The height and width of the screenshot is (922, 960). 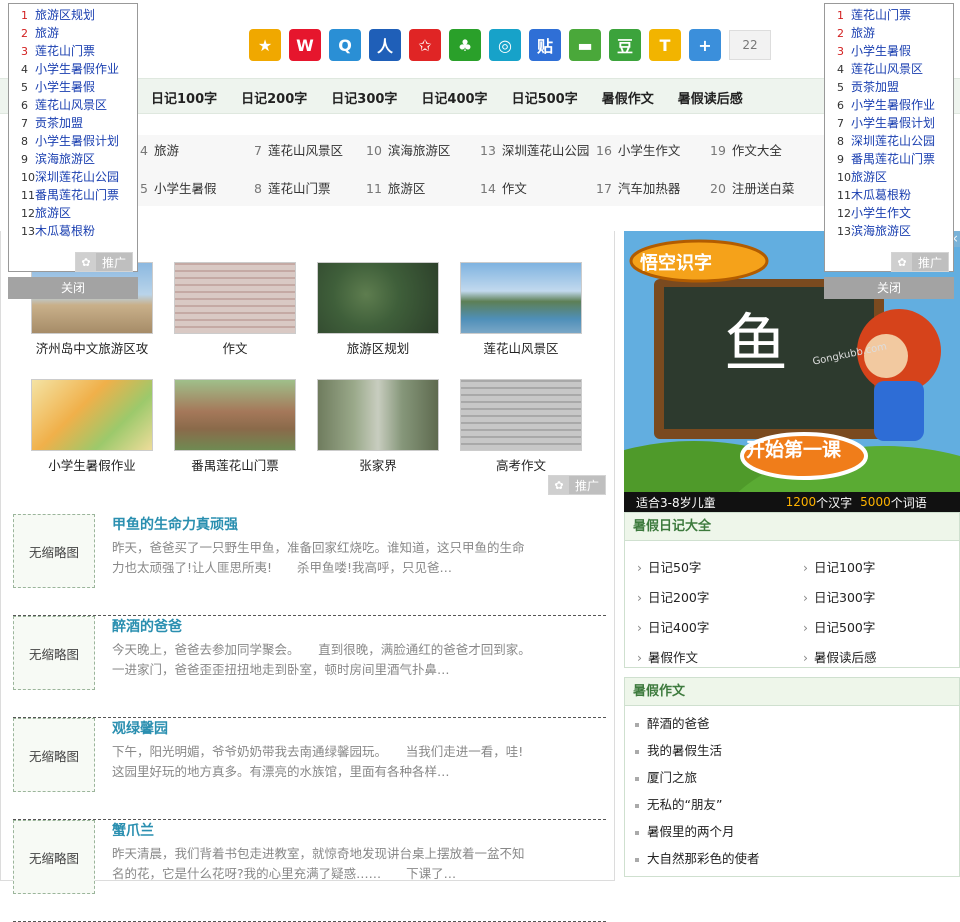 I want to click on popup-keyword: 7 贡茶加盟, so click(x=79, y=123).